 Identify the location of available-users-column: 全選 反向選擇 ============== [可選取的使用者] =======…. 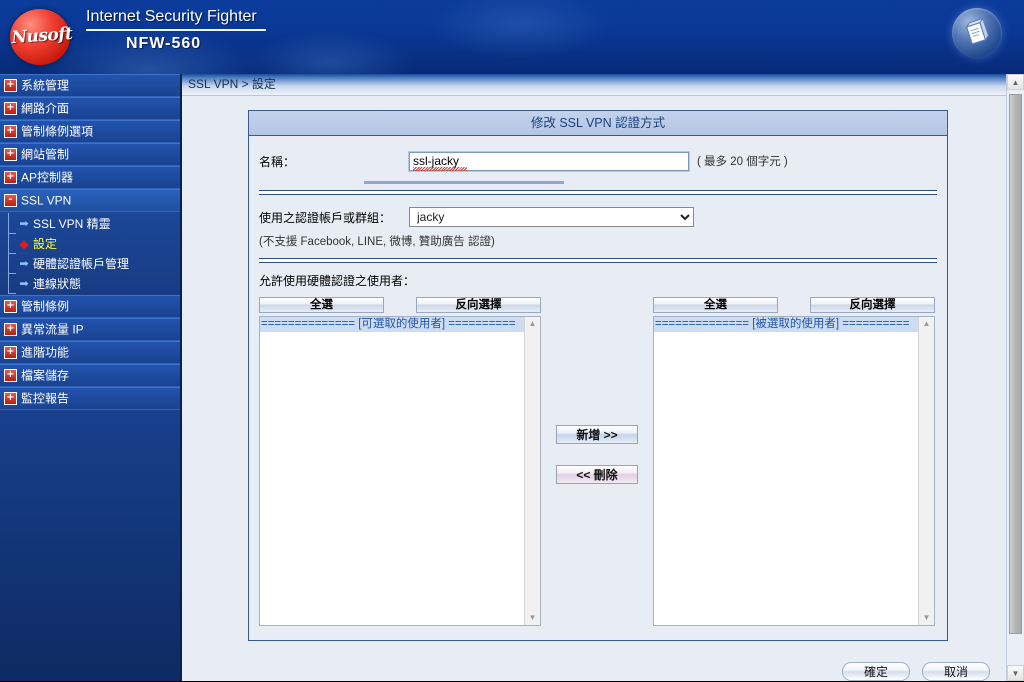
(400, 461).